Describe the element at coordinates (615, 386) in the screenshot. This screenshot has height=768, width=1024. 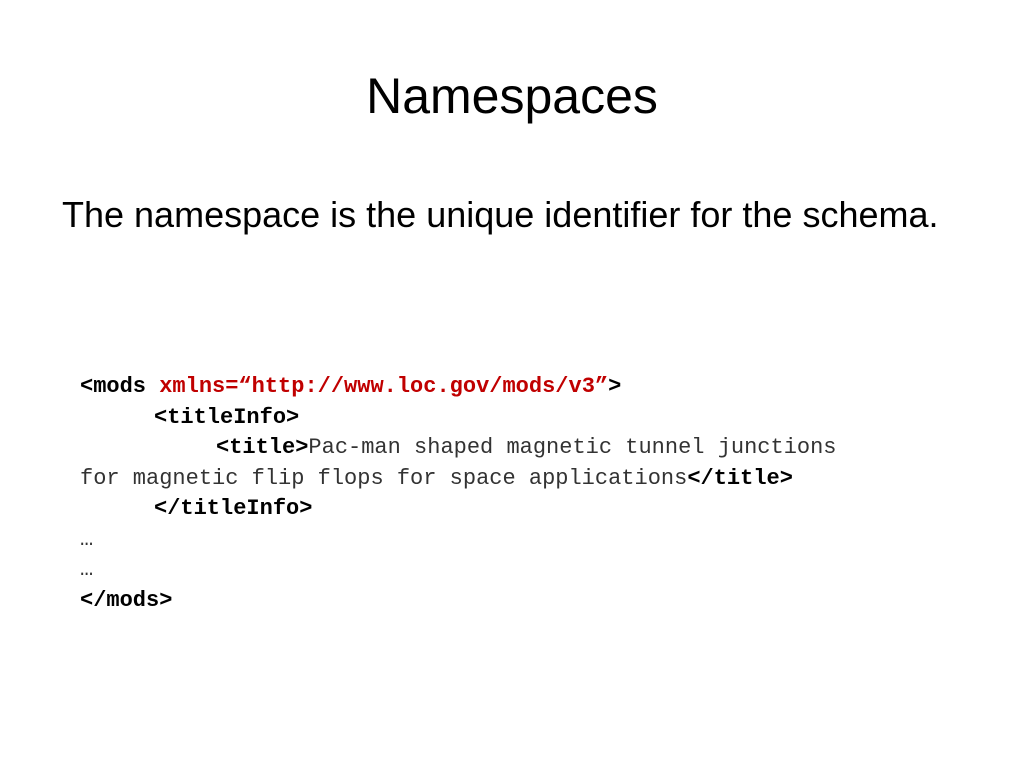
I see `mods-open-tag-close: >` at that location.